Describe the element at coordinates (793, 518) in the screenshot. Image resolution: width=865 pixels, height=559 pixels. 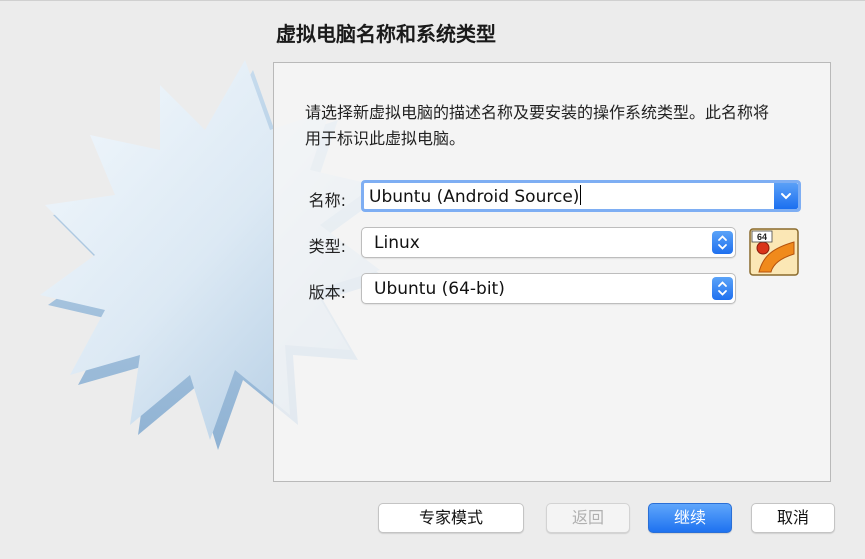
I see `cancel-button: 取消` at that location.